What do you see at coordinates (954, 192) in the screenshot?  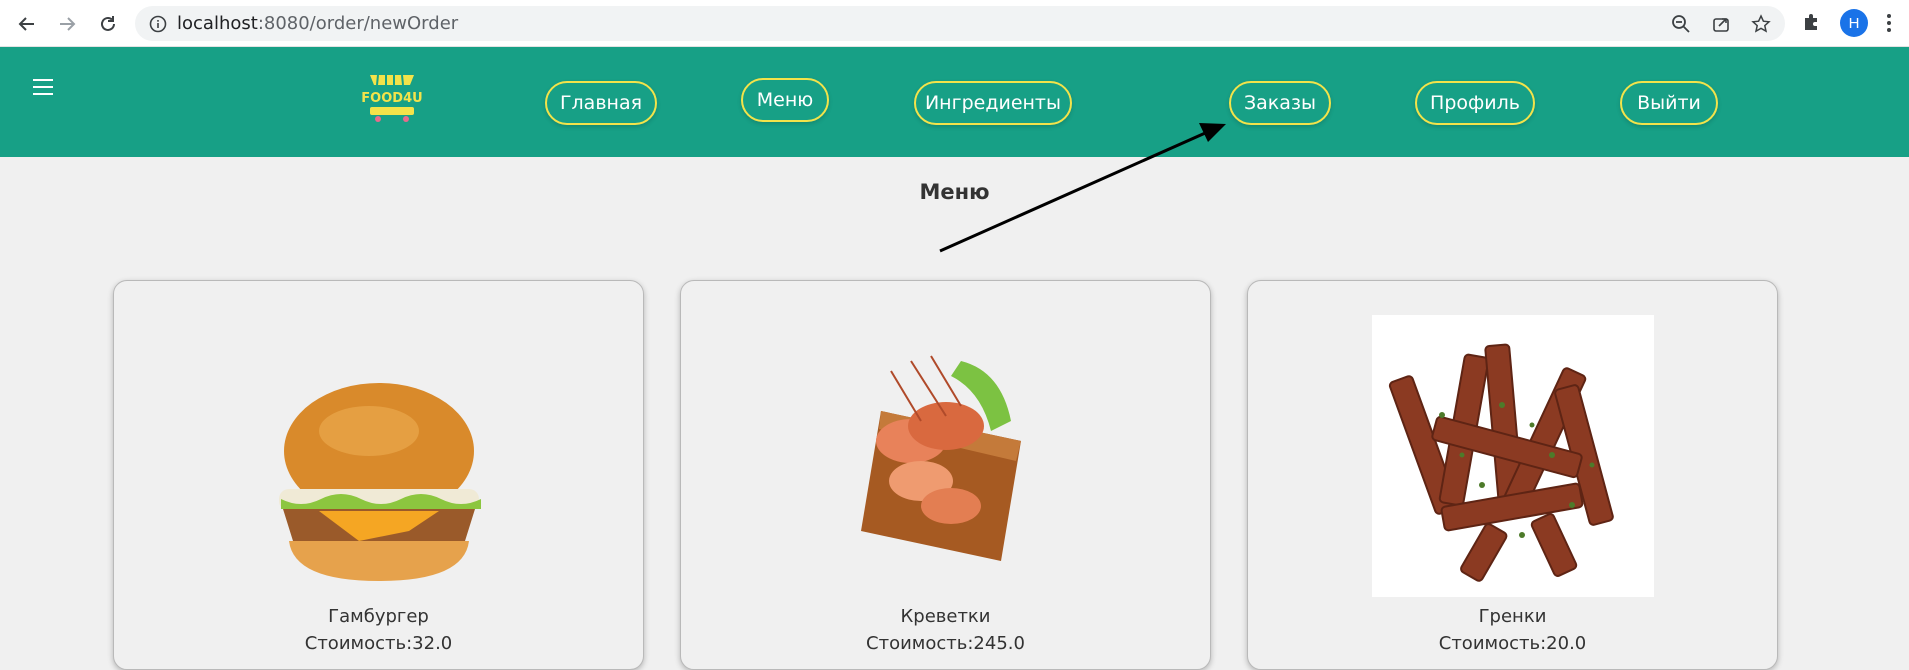 I see `page-title: Меню` at bounding box center [954, 192].